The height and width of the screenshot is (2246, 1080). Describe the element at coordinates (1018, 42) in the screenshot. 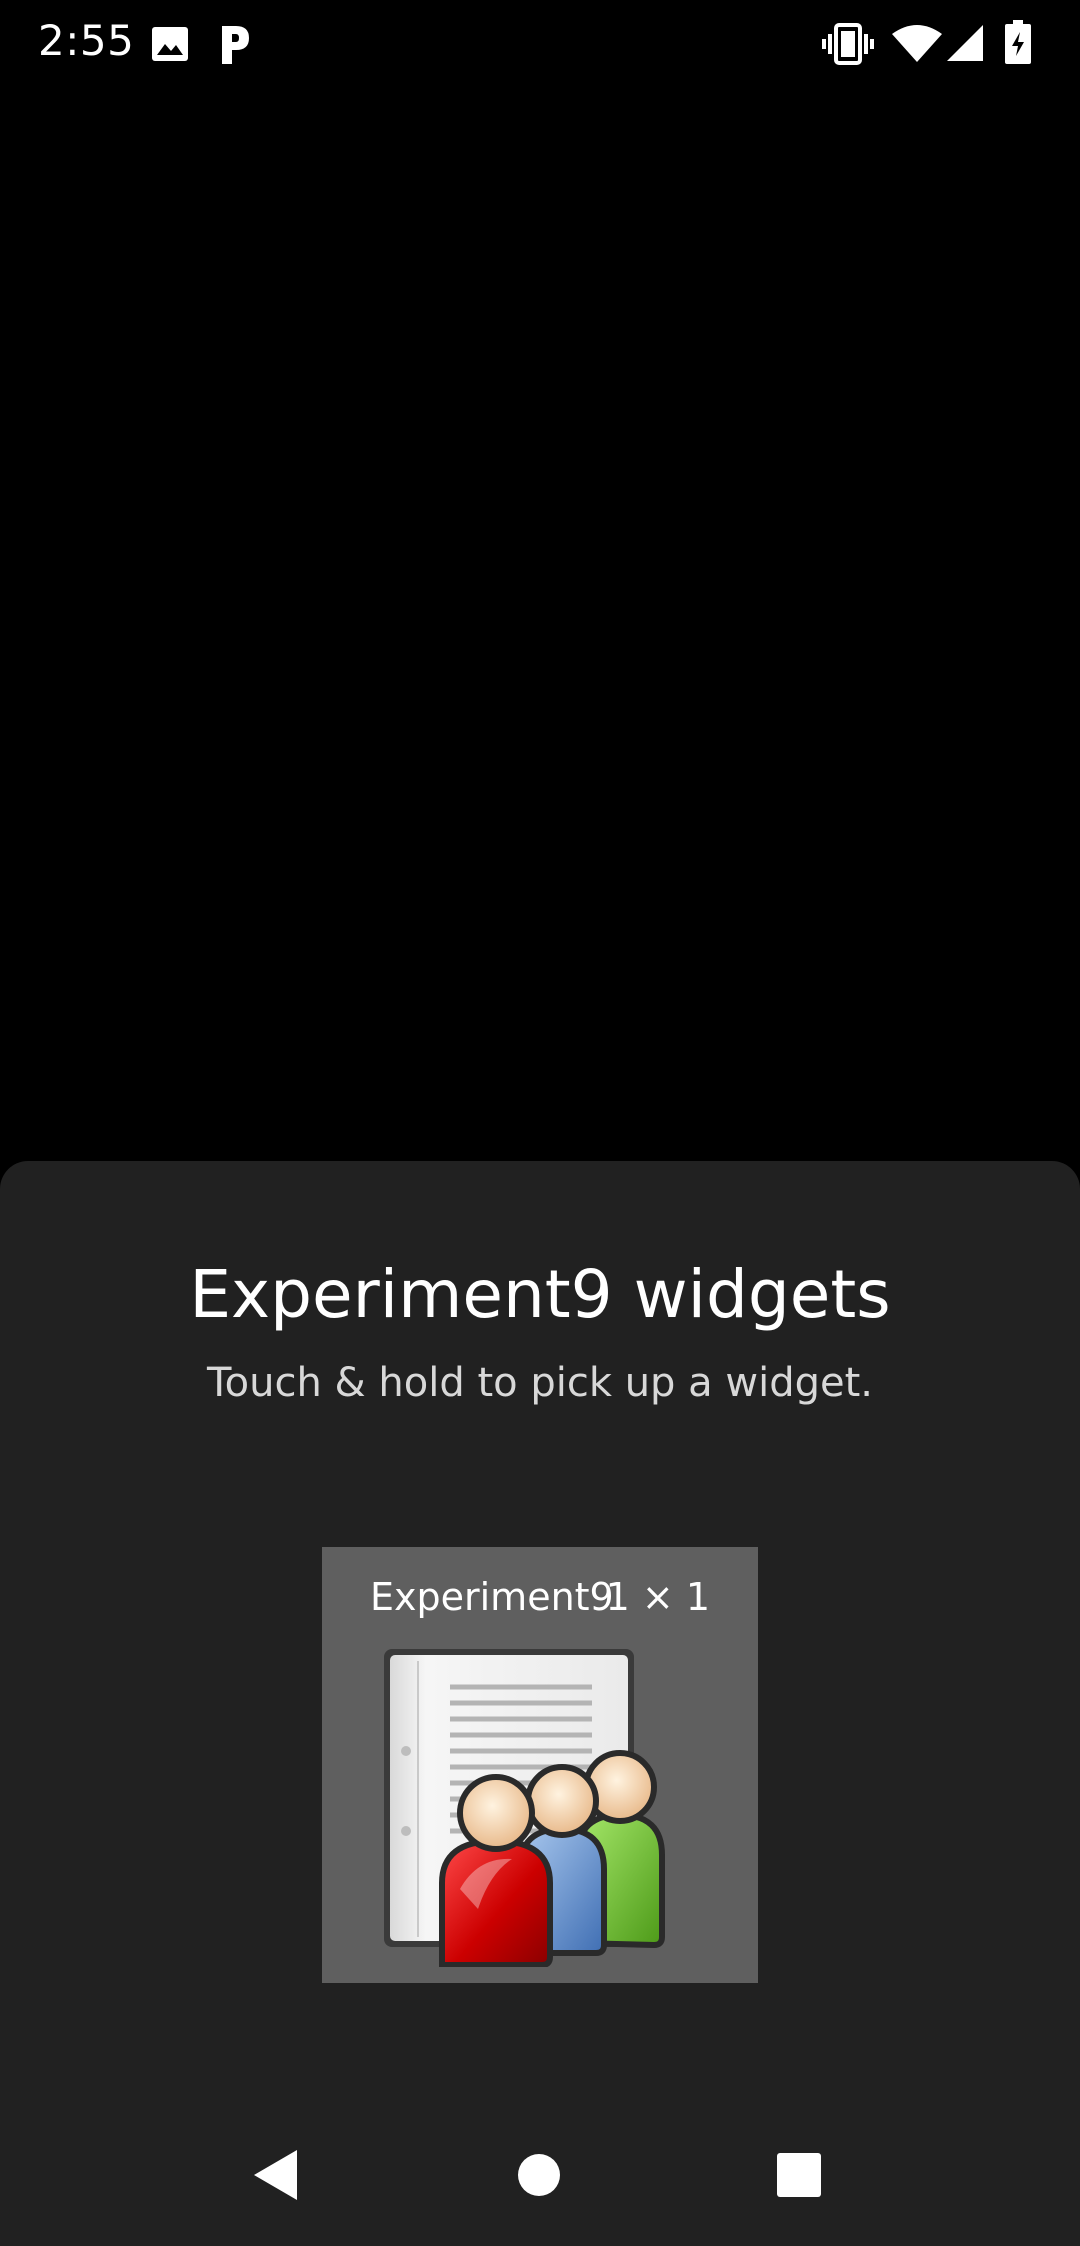

I see `battery-charging-icon` at that location.